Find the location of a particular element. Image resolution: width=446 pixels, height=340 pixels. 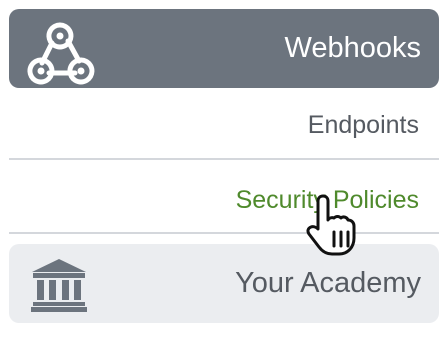

webhooks-label: Webhooks is located at coordinates (353, 48).